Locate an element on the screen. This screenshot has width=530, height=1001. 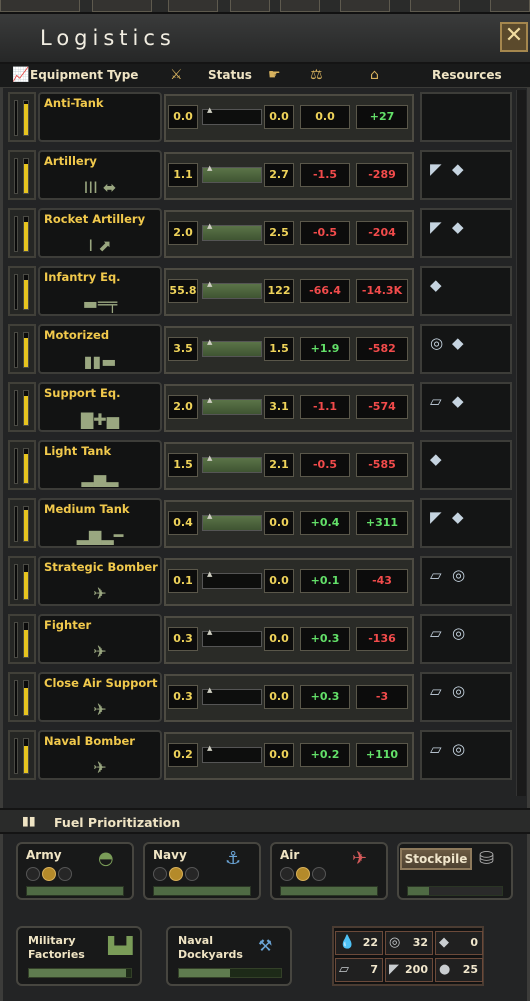
equipment-row: Anti-Tank 0.0 ▲ 0.0 0.0 +27 is located at coordinates (260, 118).